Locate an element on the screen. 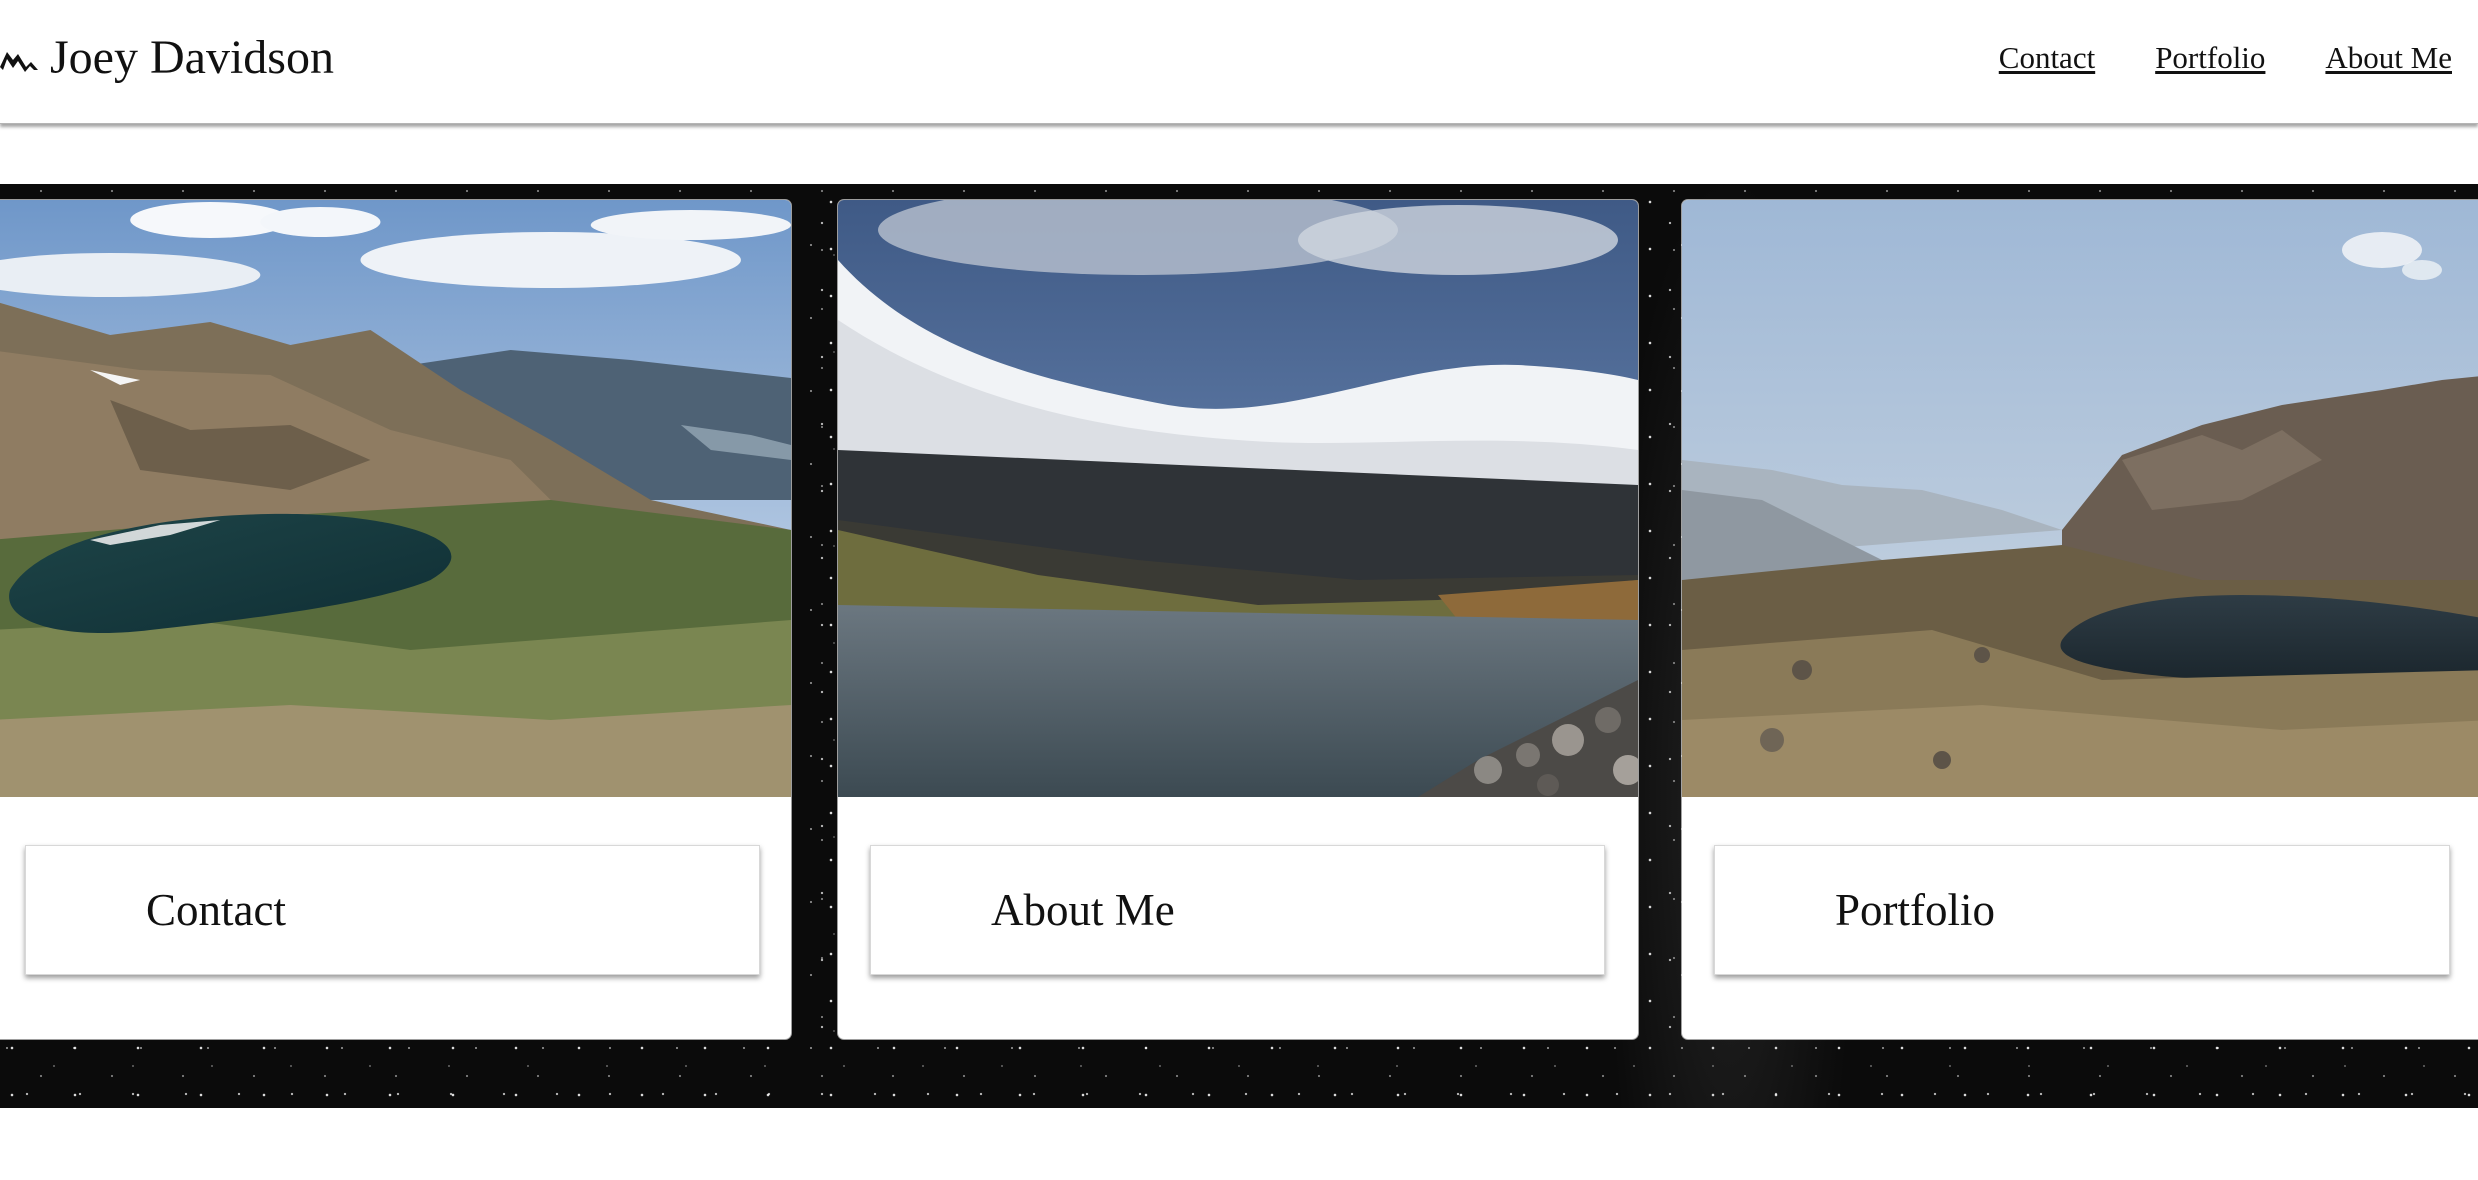 Image resolution: width=2478 pixels, height=1180 pixels. main-nav: Contact Portfolio About Me is located at coordinates (2225, 58).